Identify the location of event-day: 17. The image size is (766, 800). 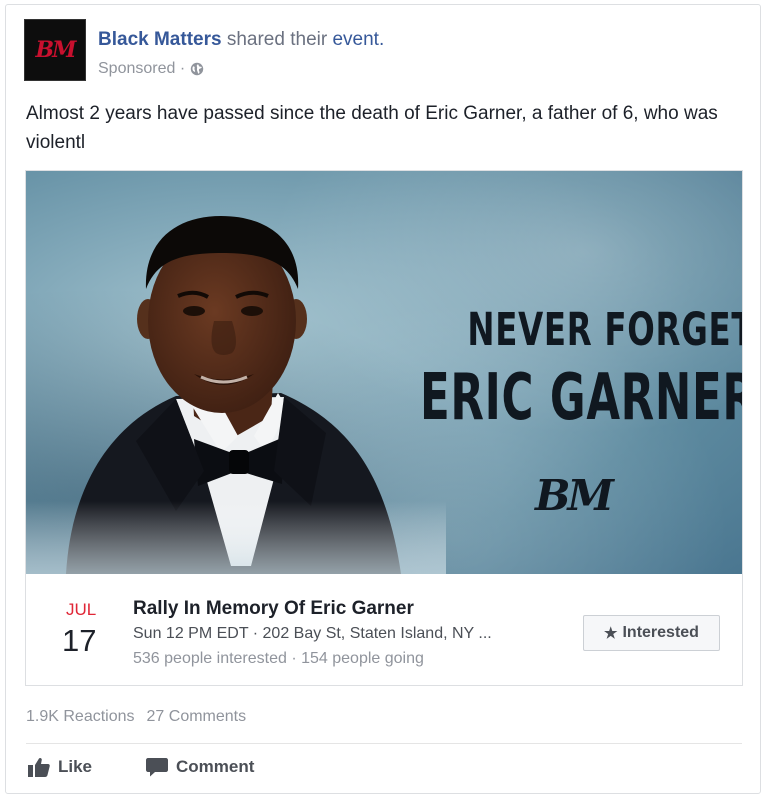
(79, 640).